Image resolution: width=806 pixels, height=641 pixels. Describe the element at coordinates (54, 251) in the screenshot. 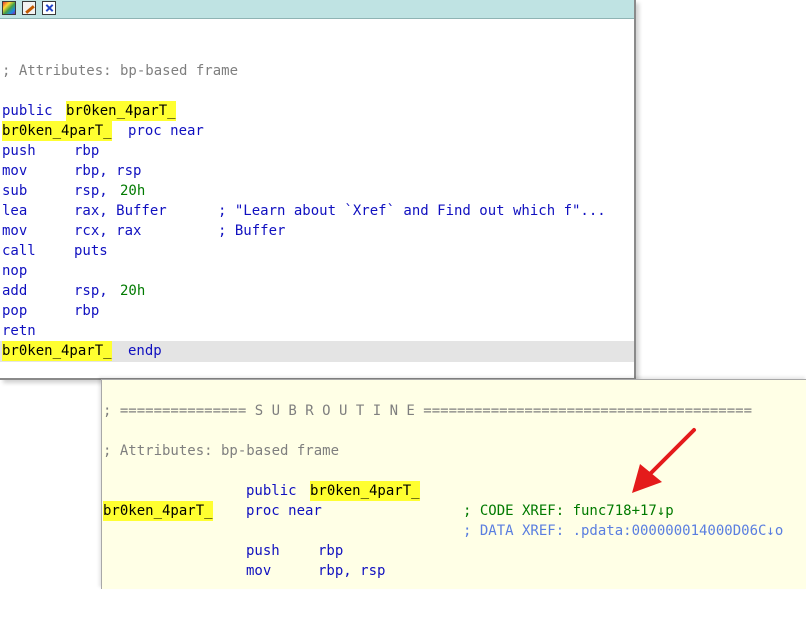

I see `instruction-line: call puts` at that location.